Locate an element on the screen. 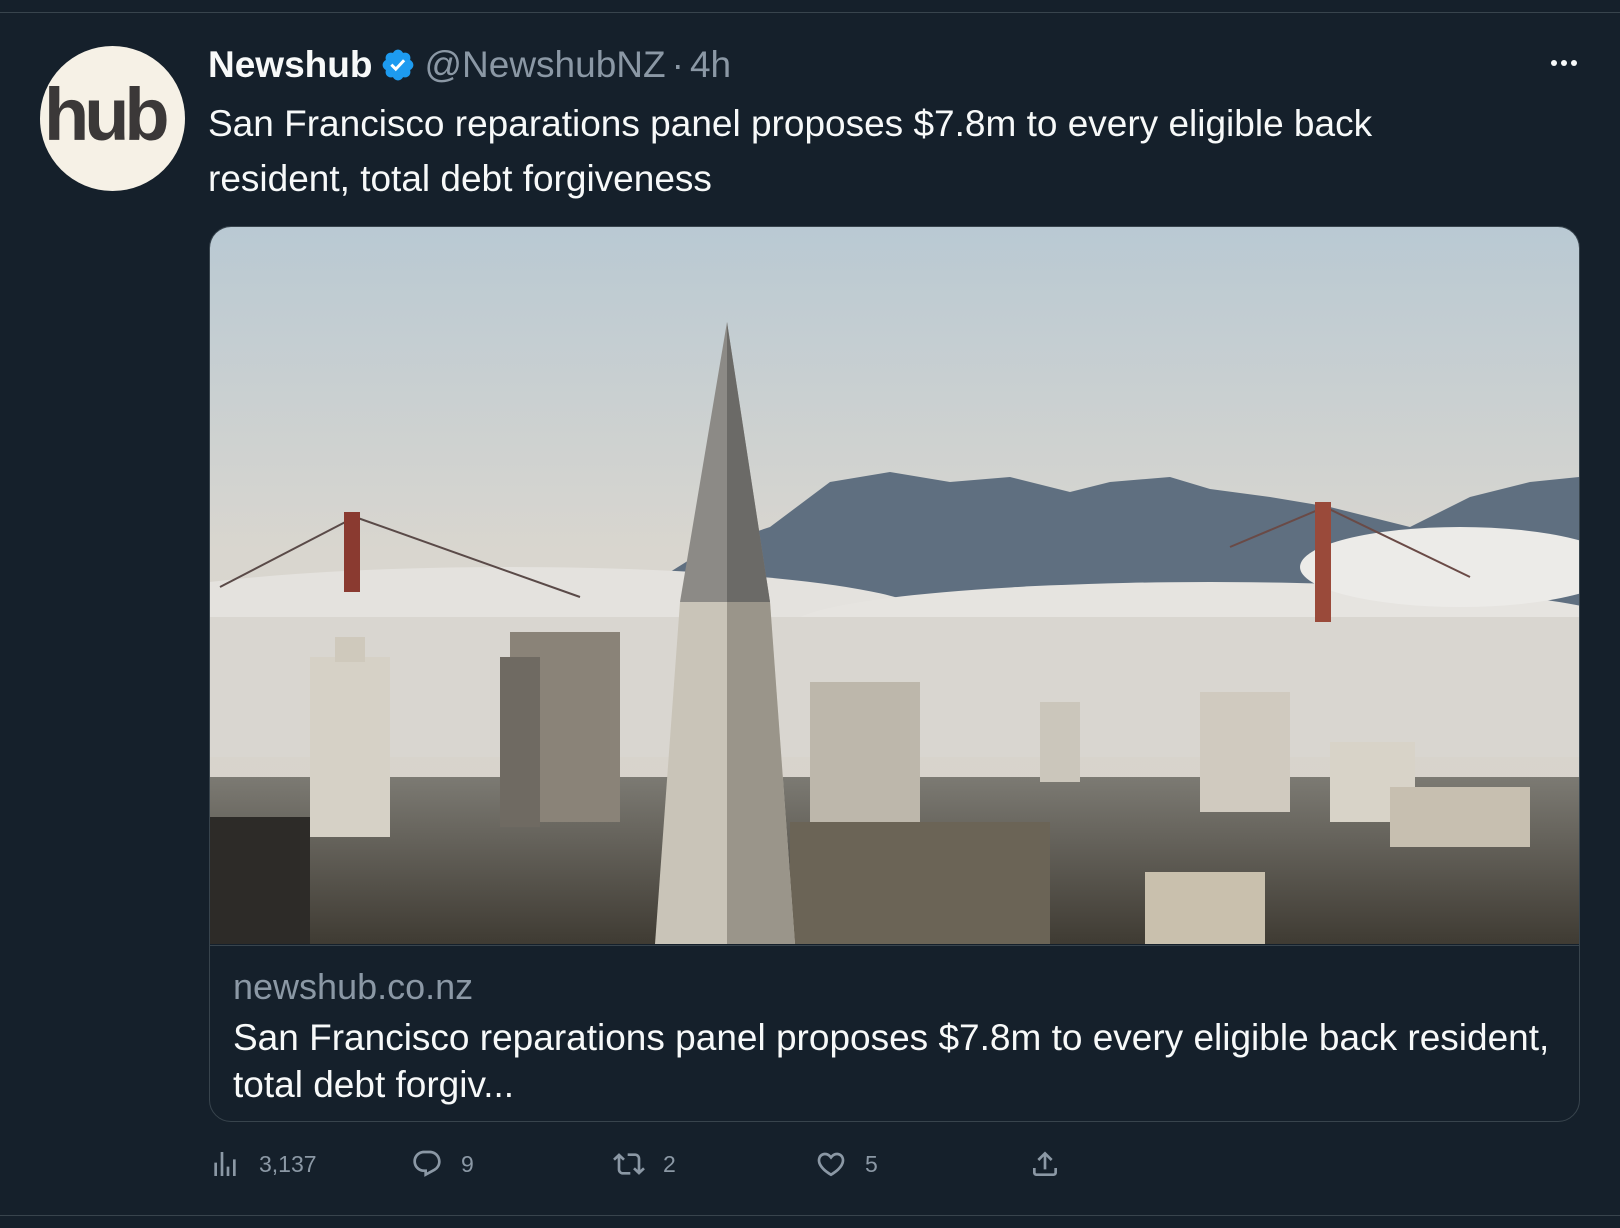  reply-button: 9 is located at coordinates (442, 1164).